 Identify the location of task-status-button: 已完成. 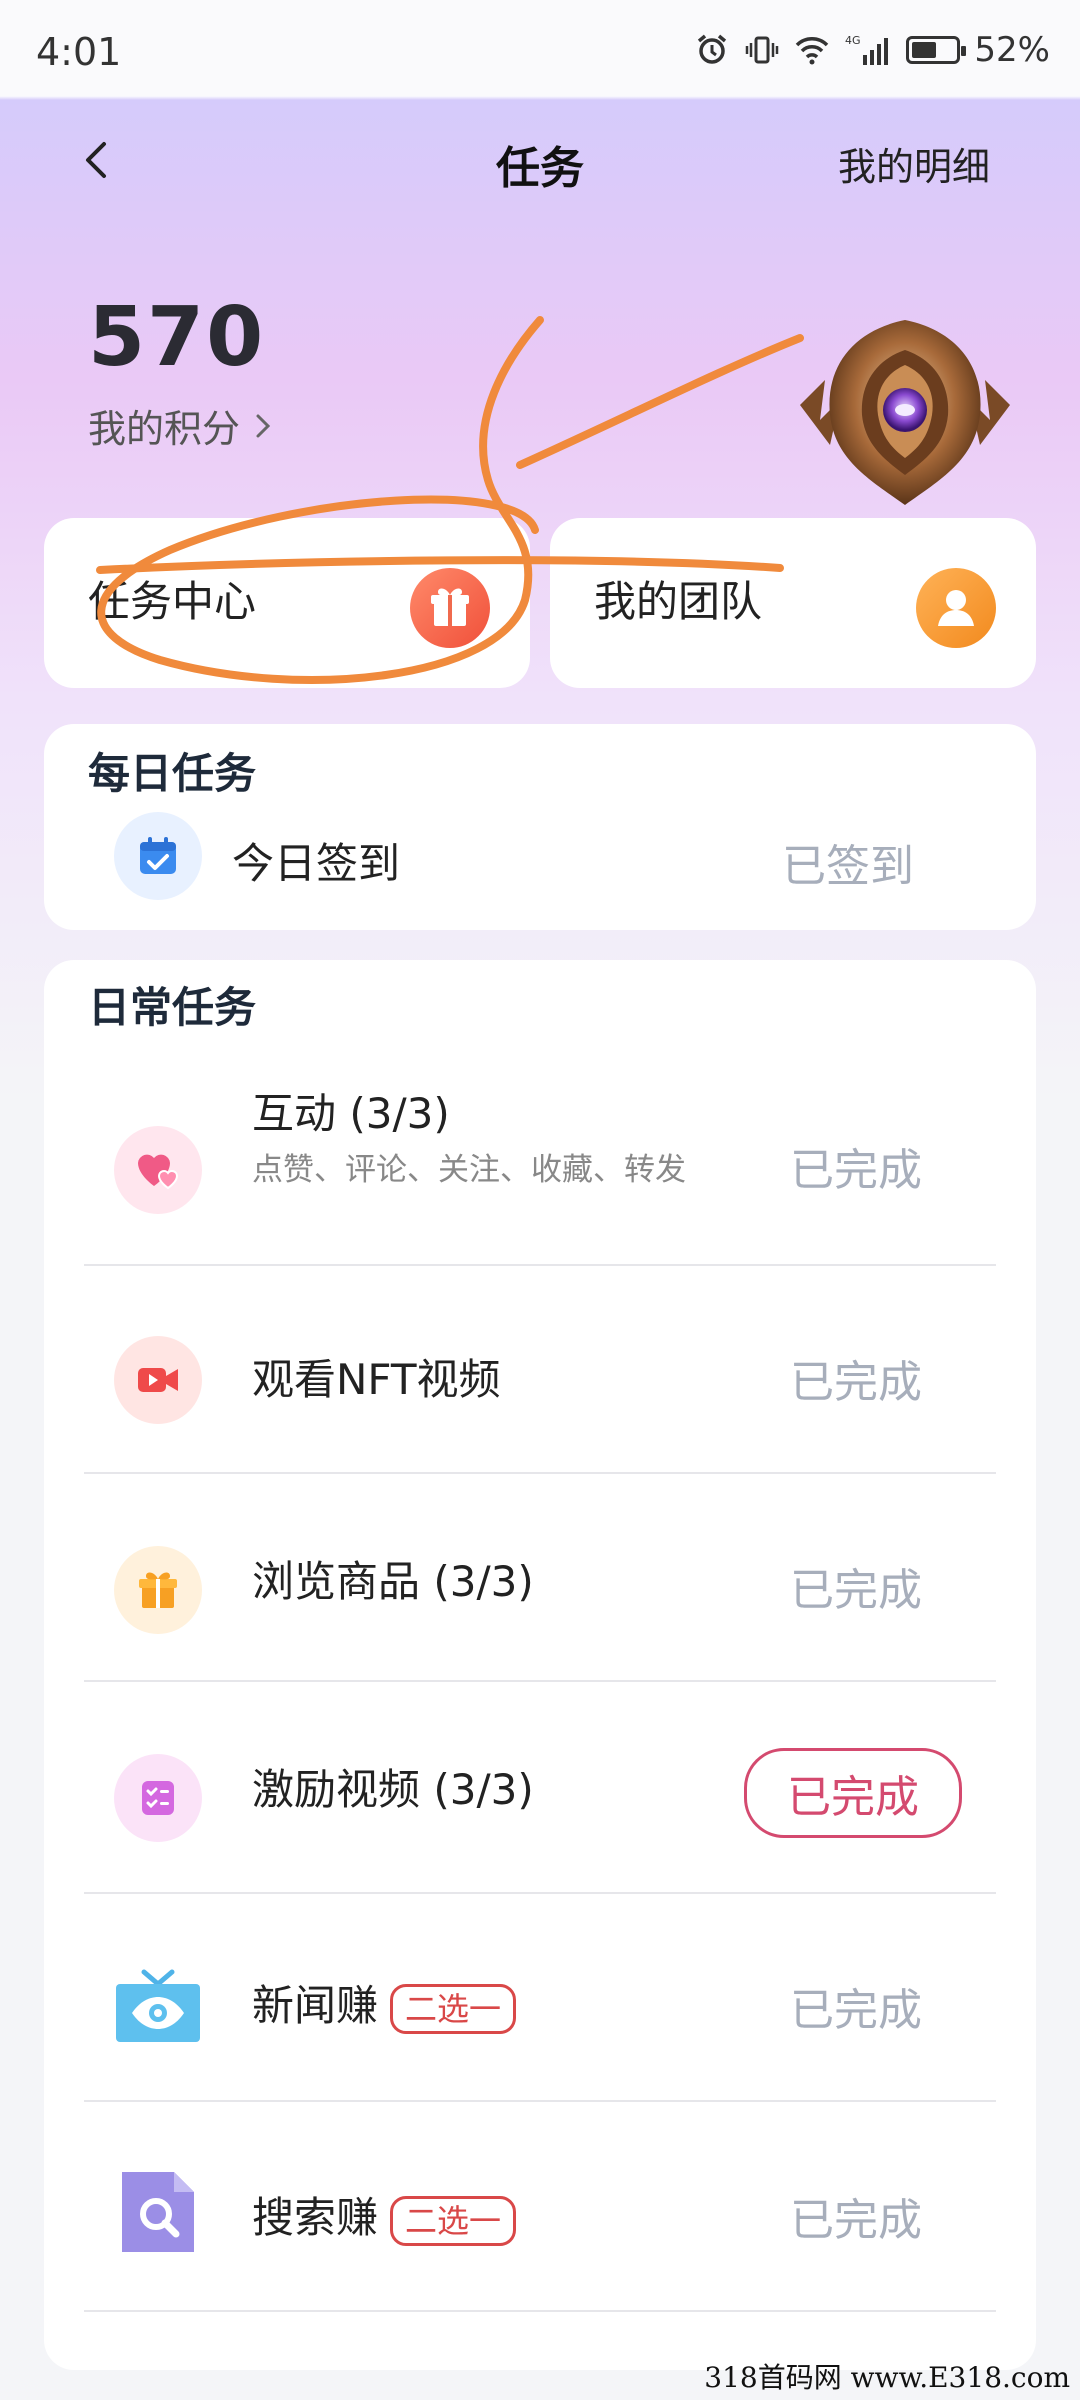
(853, 1793).